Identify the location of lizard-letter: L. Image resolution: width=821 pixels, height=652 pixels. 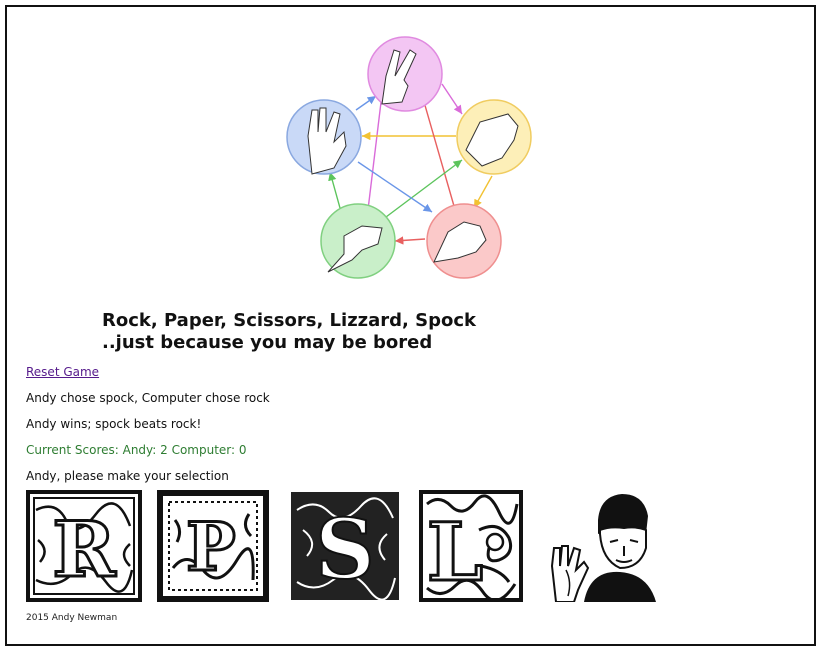
(455, 552).